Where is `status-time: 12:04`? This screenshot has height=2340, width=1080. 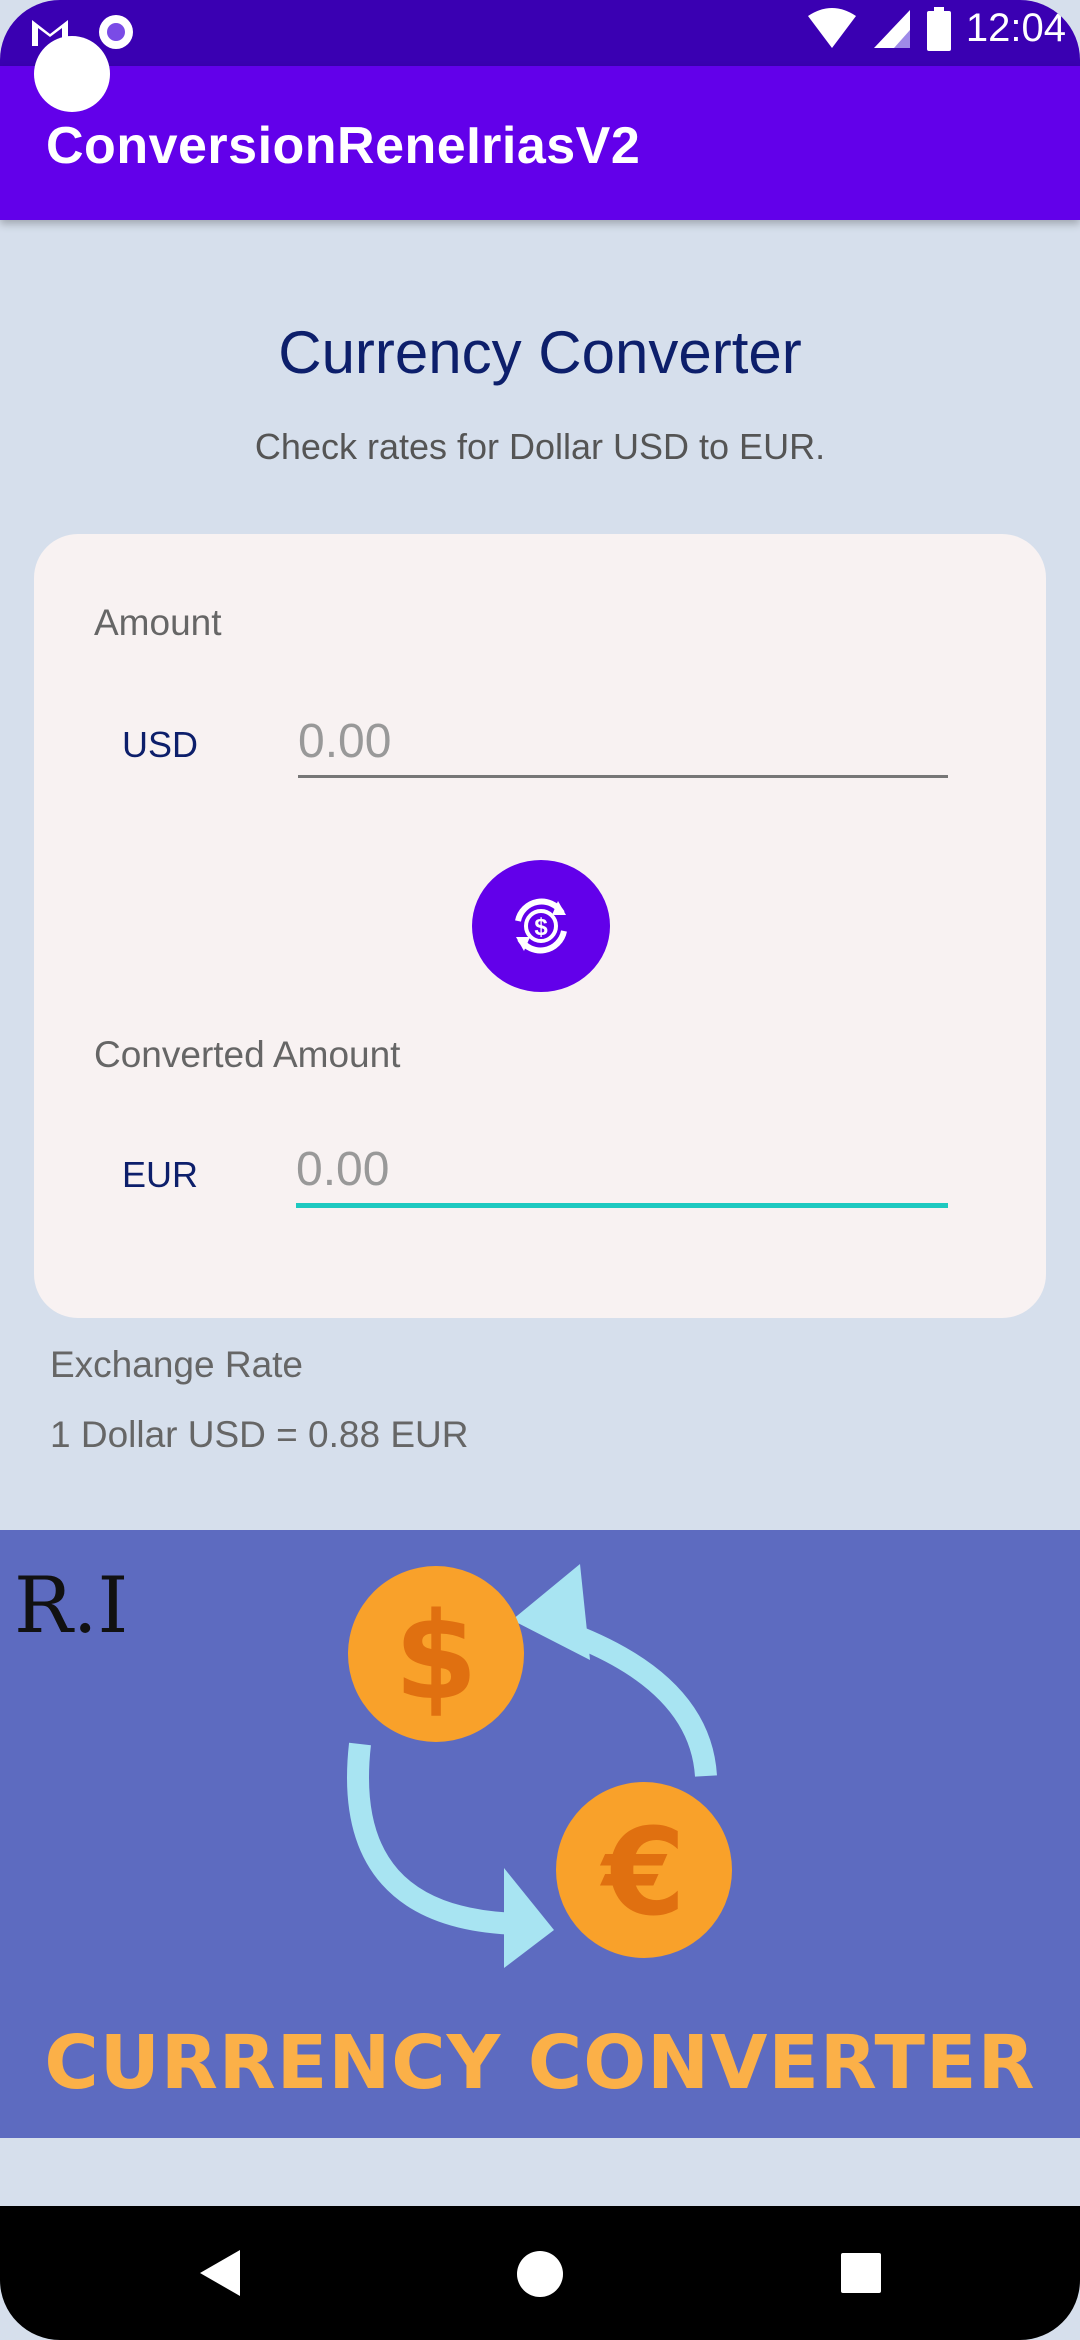
status-time: 12:04 is located at coordinates (1015, 28).